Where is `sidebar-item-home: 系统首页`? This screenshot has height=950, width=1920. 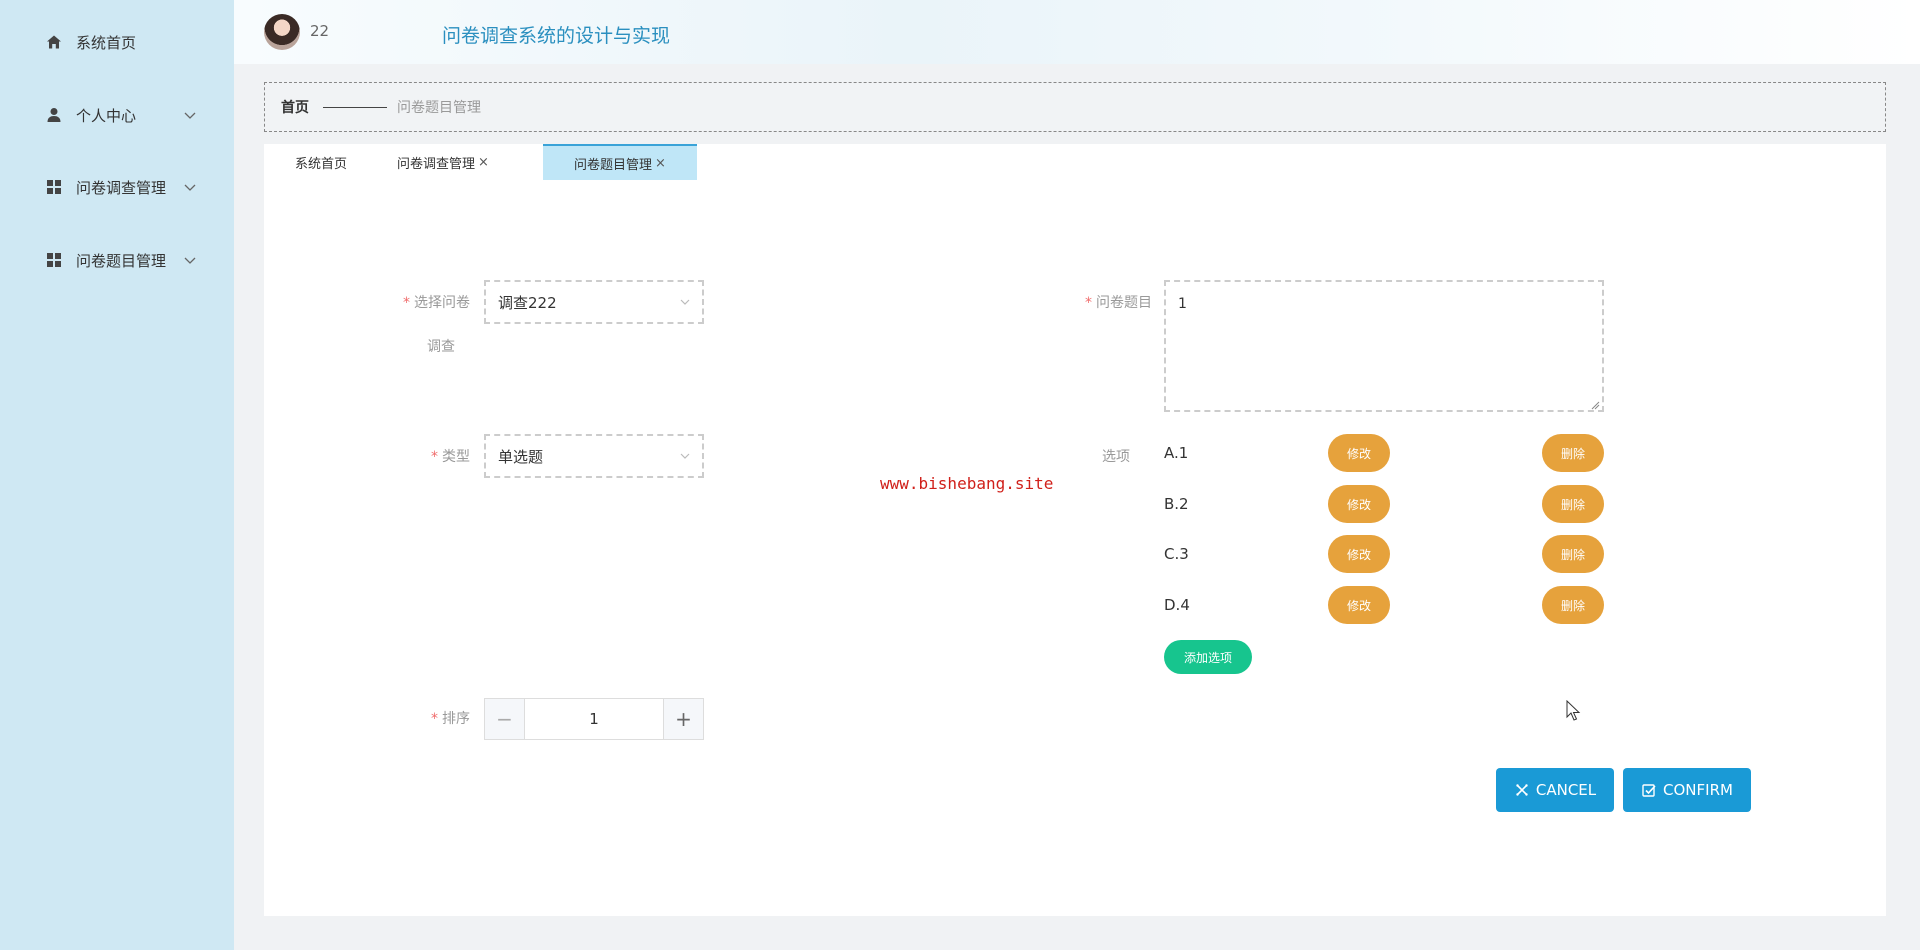 sidebar-item-home: 系统首页 is located at coordinates (117, 42).